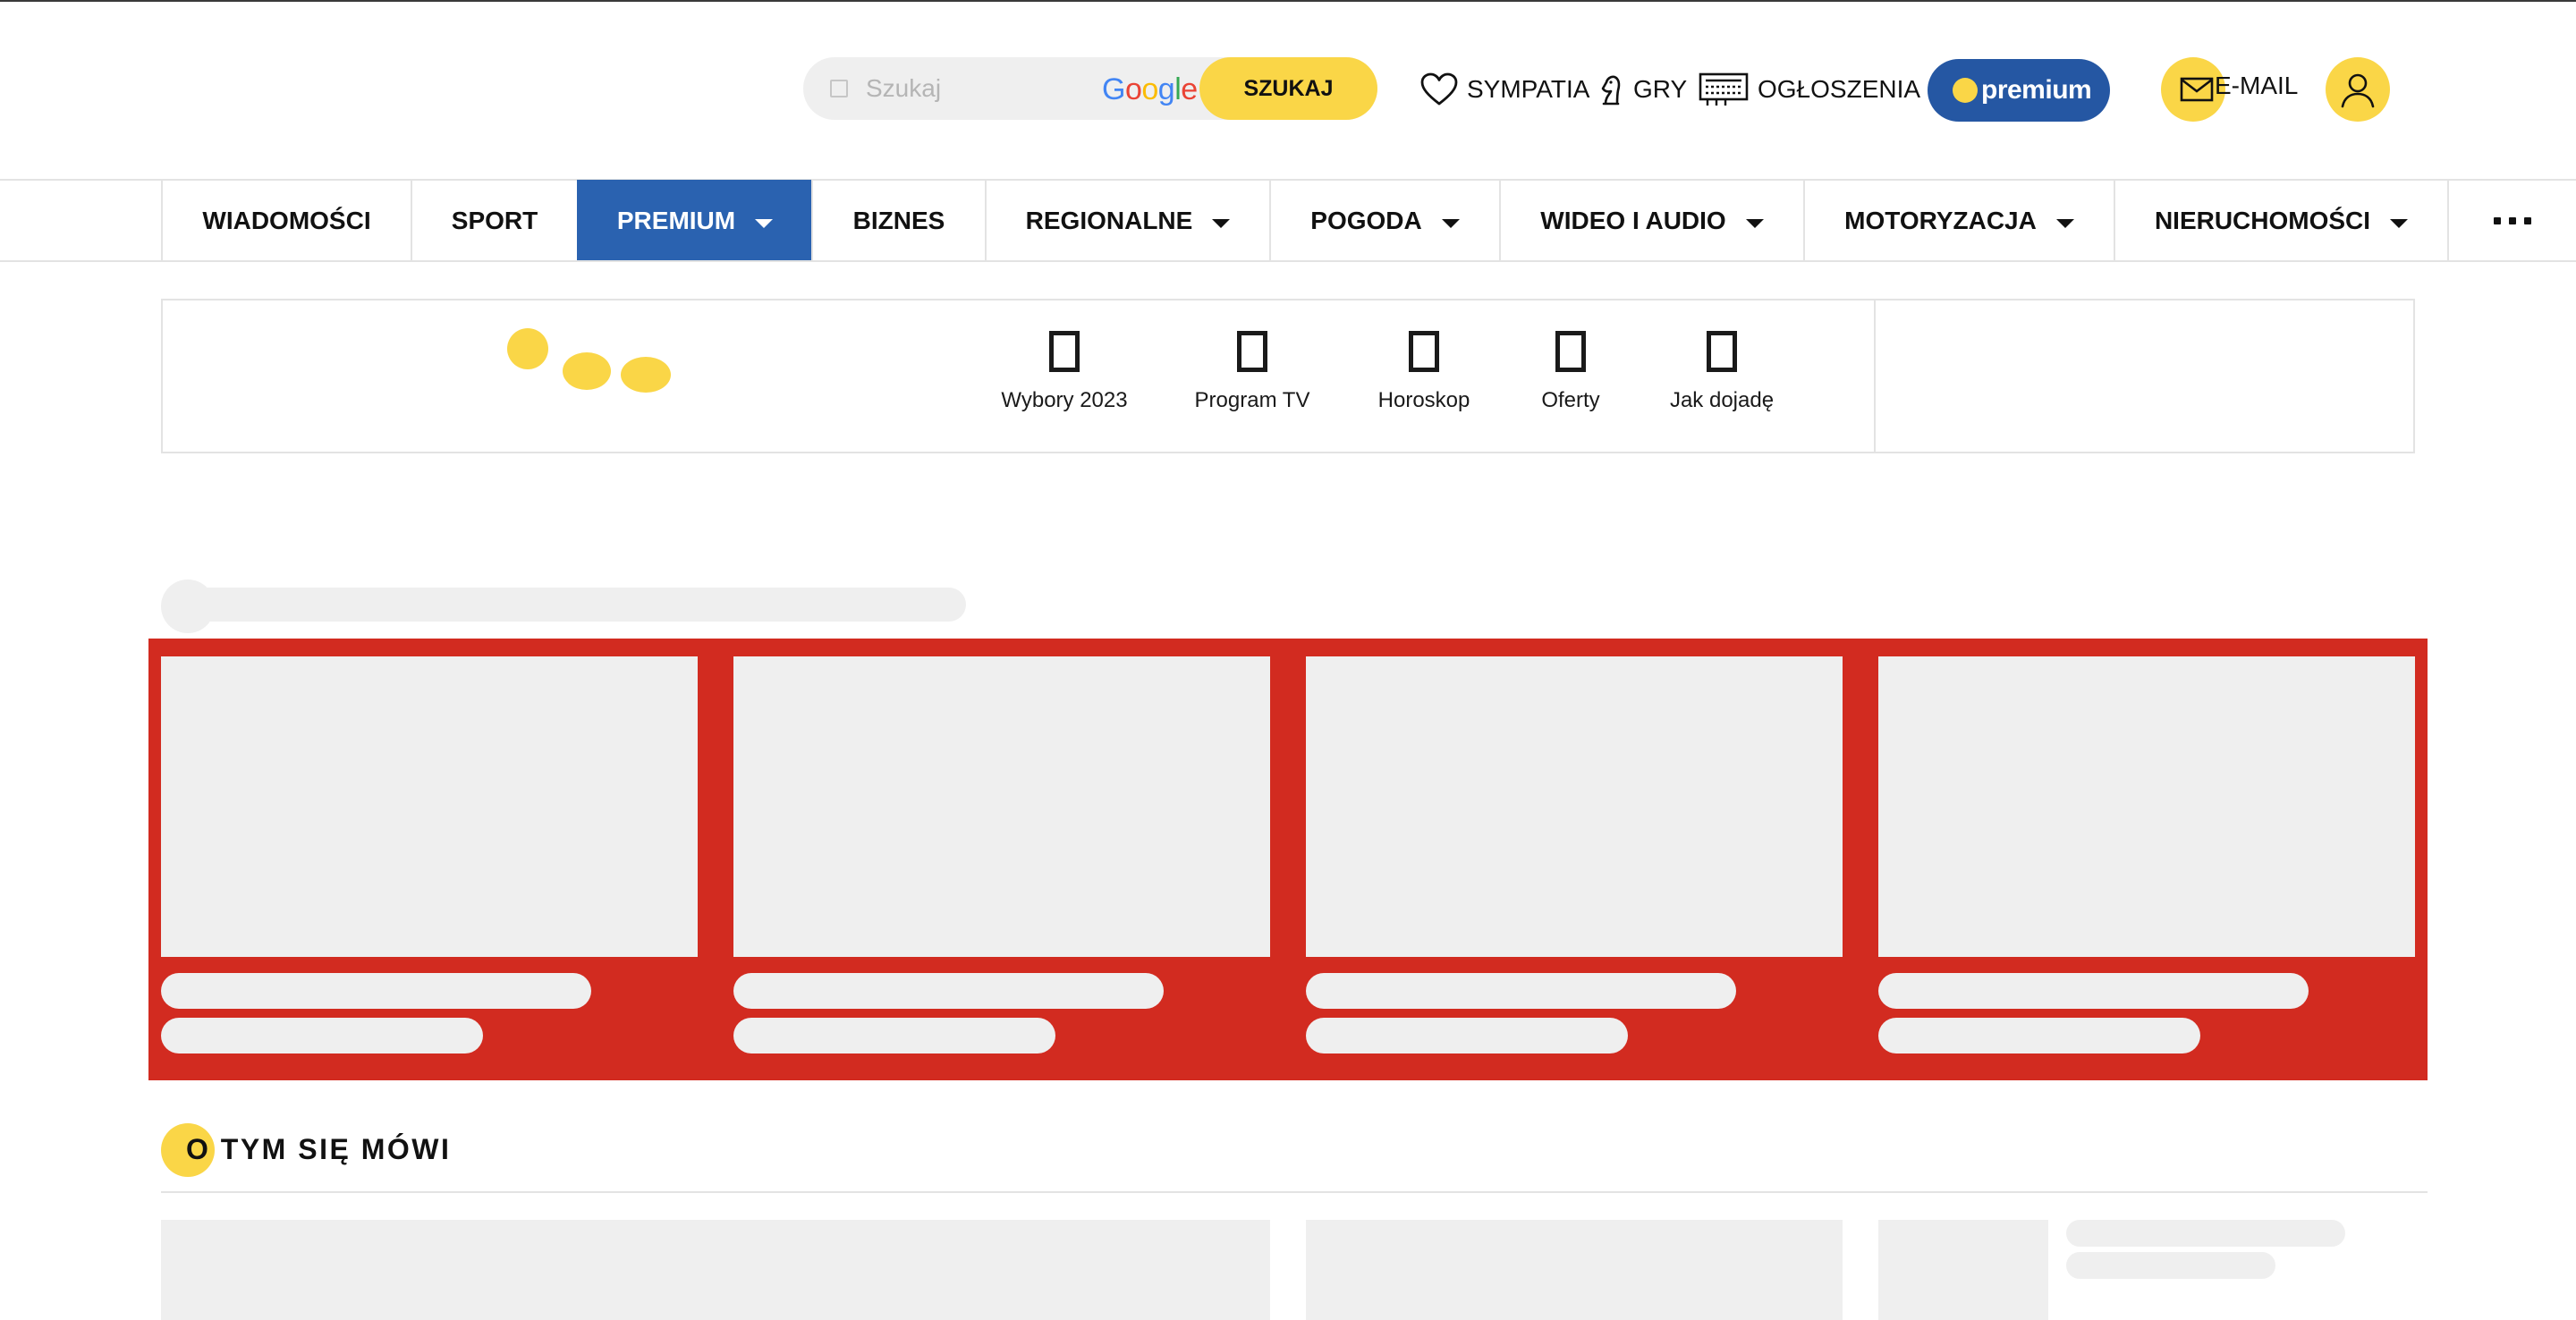 This screenshot has height=1320, width=2576. I want to click on nav-item-nieruchomosci: NIERUCHOMOŚCI, so click(2280, 220).